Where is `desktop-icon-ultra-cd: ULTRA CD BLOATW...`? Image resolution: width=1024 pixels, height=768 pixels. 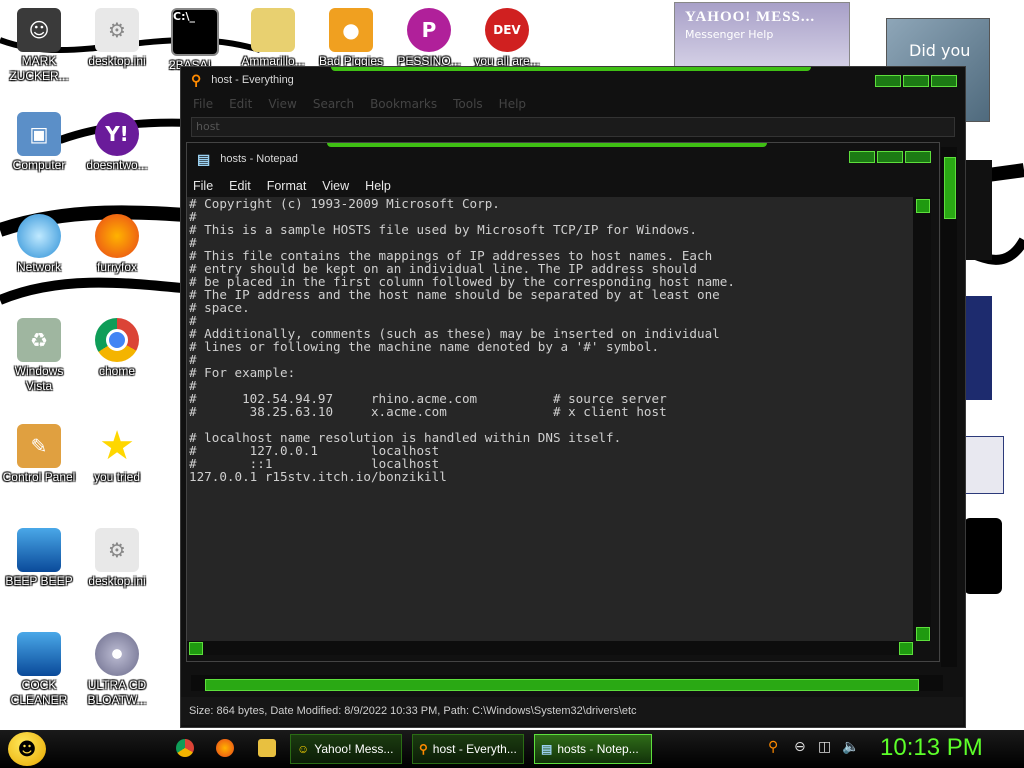 desktop-icon-ultra-cd: ULTRA CD BLOATW... is located at coordinates (117, 670).